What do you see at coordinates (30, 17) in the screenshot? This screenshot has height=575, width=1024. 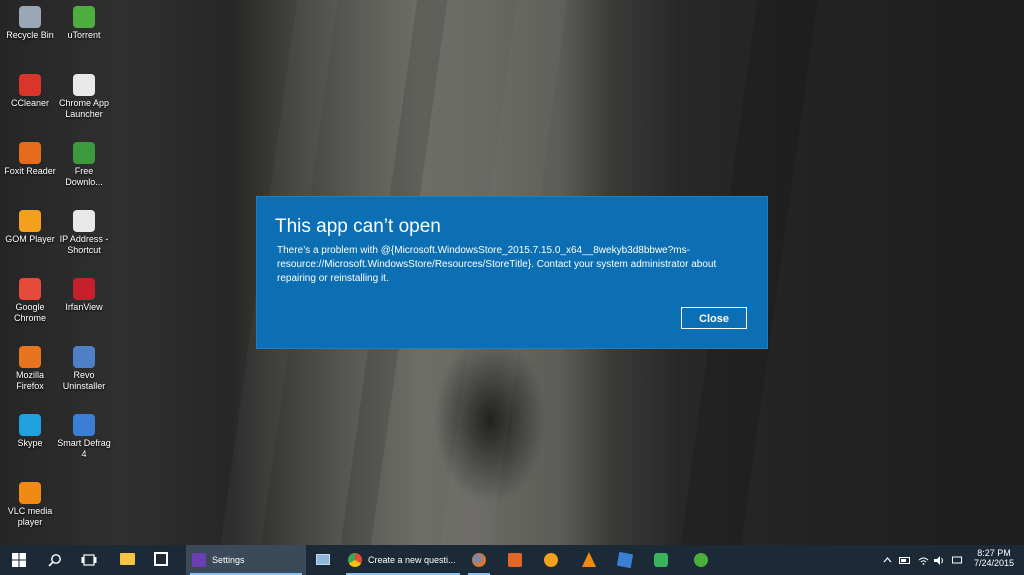 I see `recycle-bin-icon` at bounding box center [30, 17].